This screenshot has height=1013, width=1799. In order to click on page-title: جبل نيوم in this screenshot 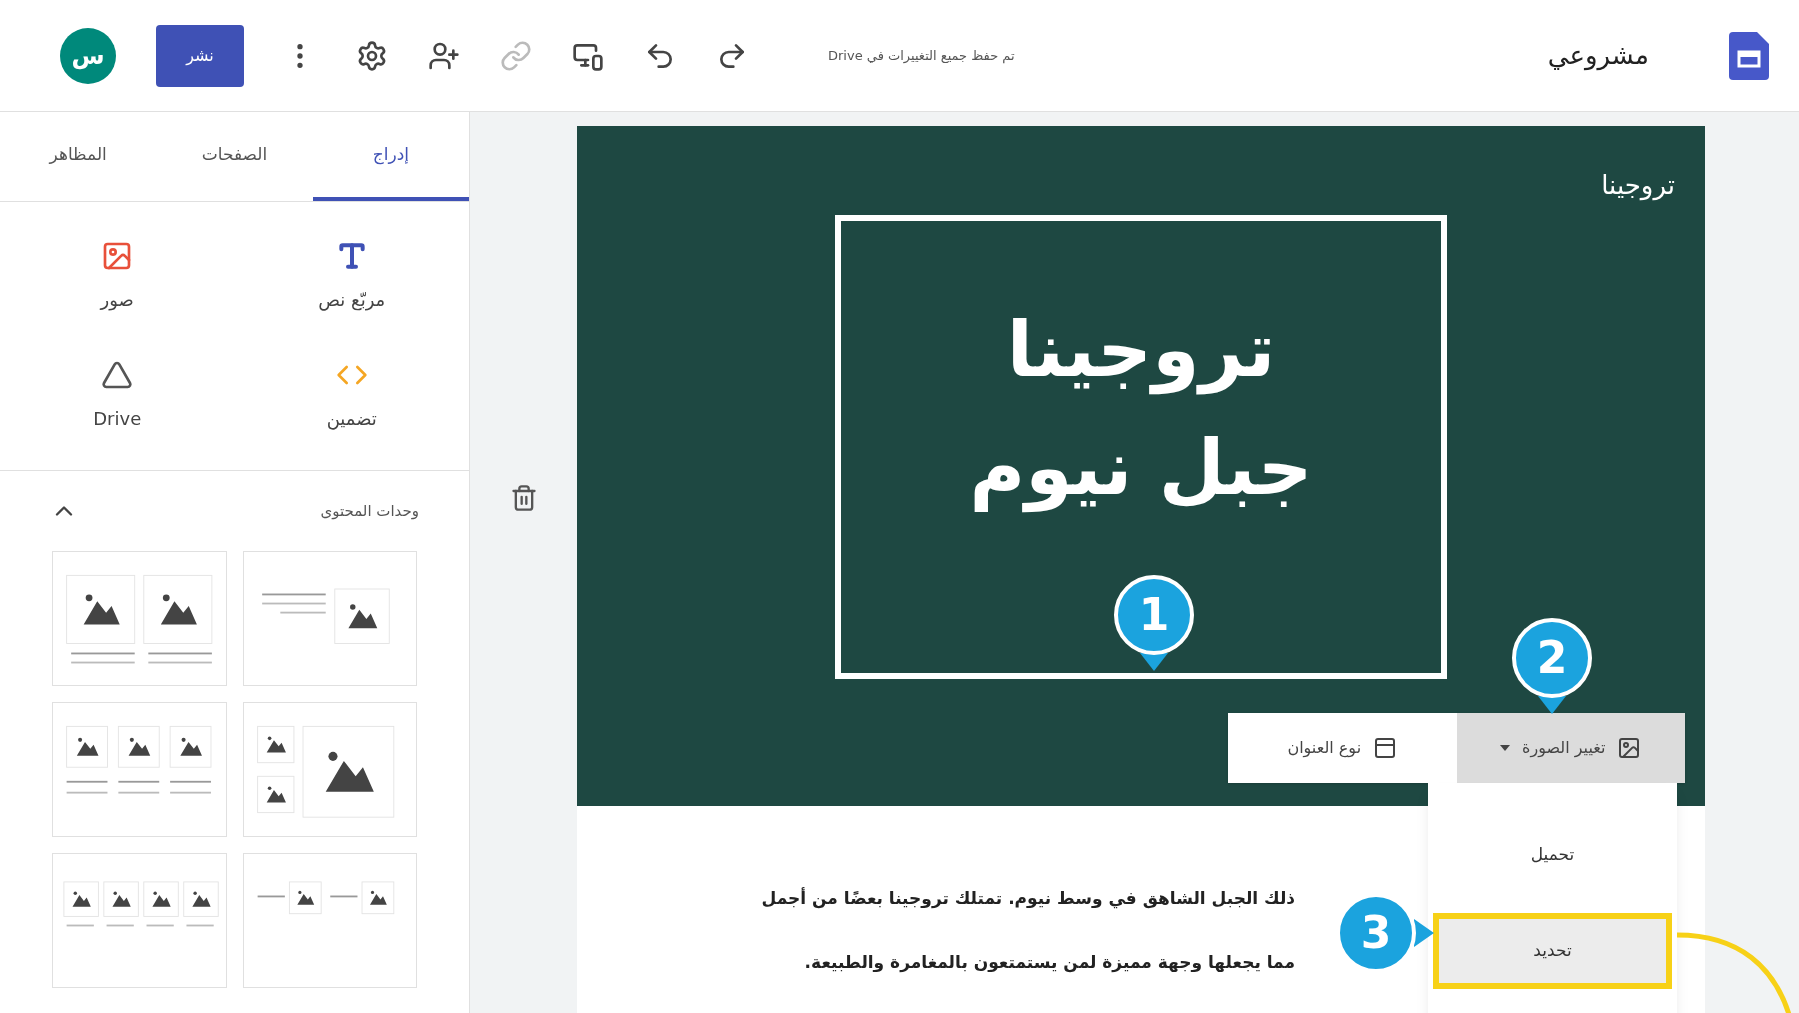, I will do `click(1141, 468)`.